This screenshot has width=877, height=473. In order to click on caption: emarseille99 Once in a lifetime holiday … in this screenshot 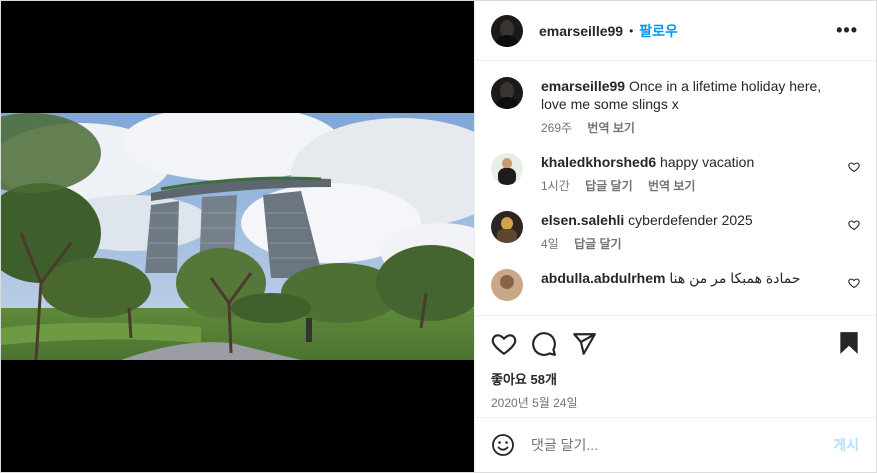, I will do `click(675, 107)`.